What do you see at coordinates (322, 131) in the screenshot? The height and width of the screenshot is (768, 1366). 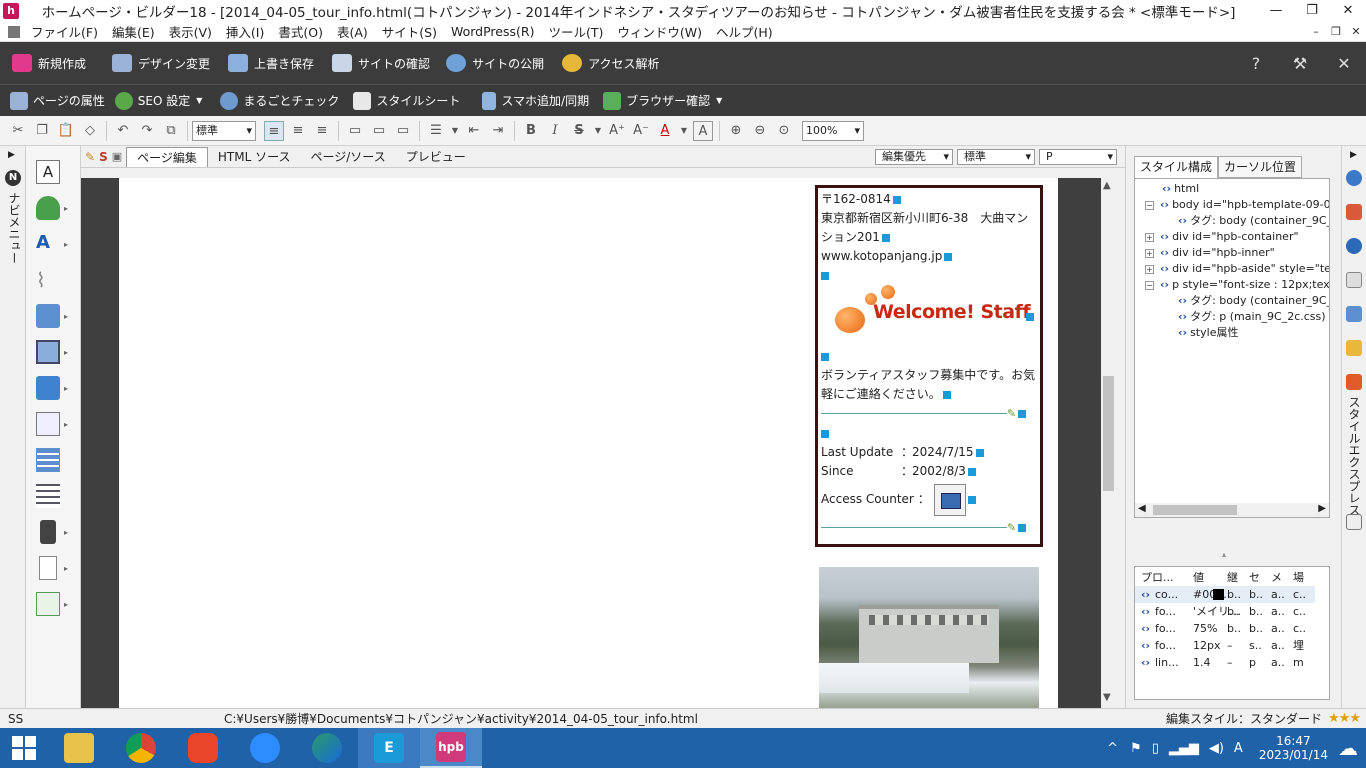 I see `align-right-icon: ≡` at bounding box center [322, 131].